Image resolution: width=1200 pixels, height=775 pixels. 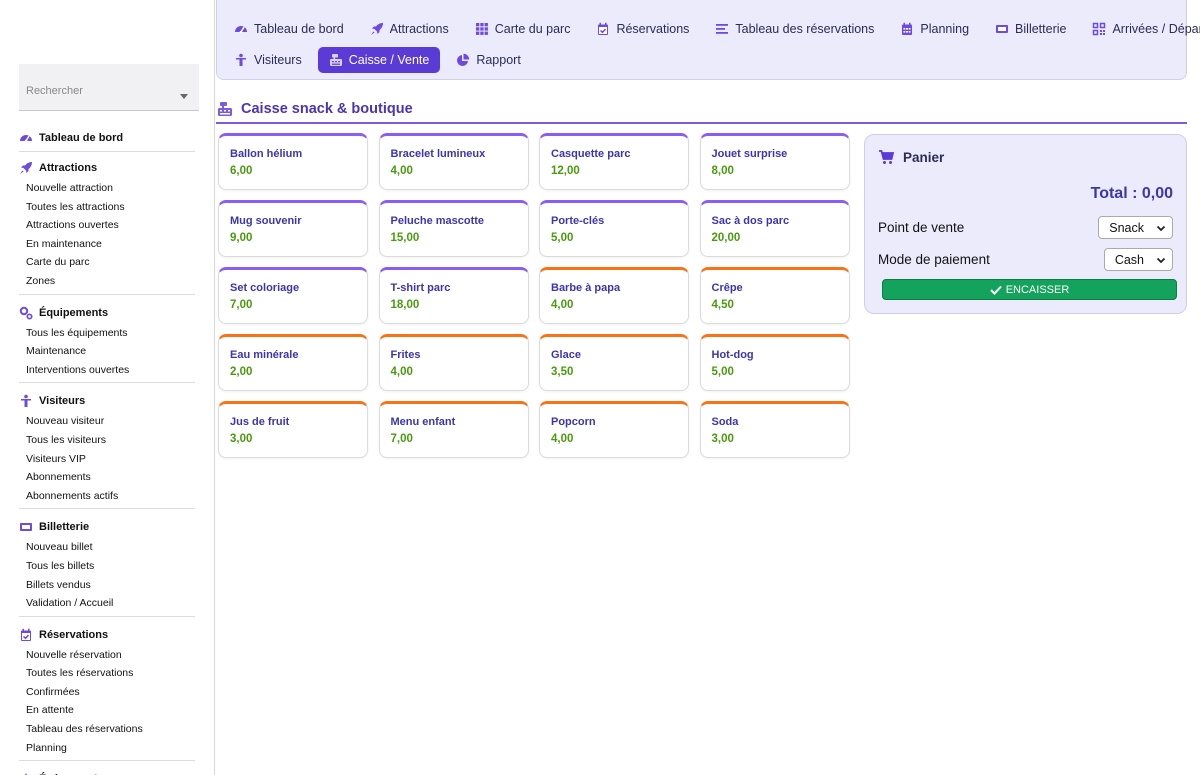 What do you see at coordinates (273, 60) in the screenshot?
I see `tab-visiteurs: Visiteurs` at bounding box center [273, 60].